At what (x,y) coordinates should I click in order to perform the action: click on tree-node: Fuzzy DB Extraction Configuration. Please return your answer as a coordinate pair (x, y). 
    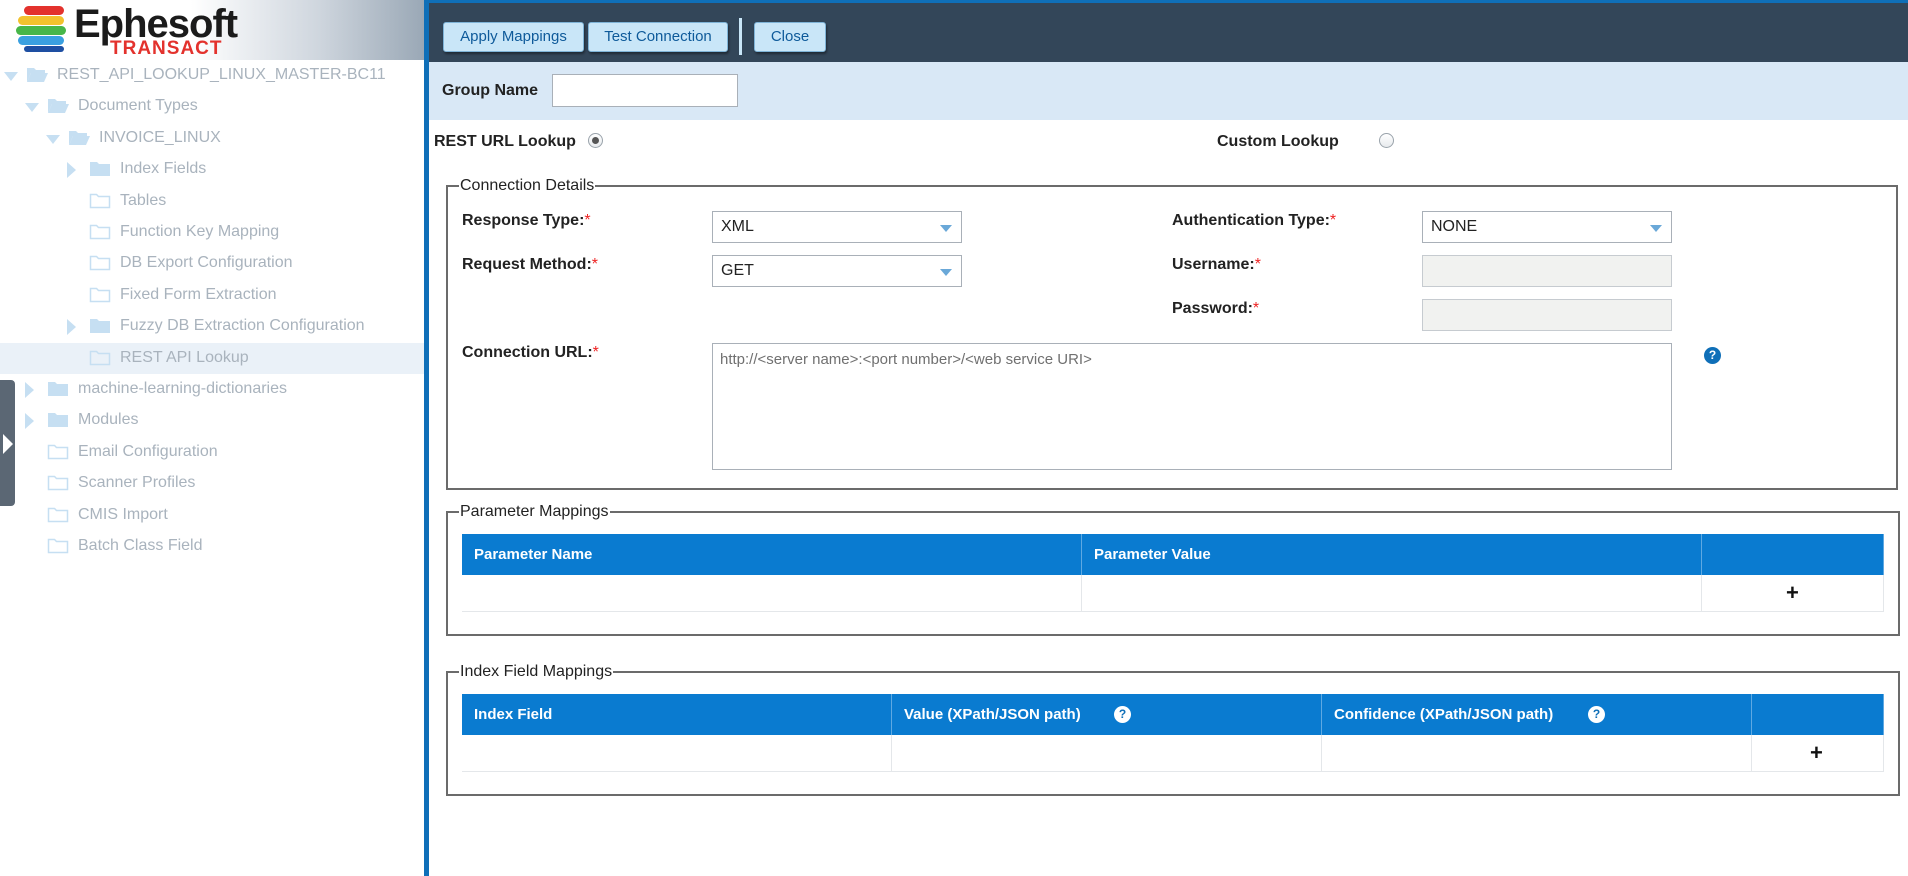
    Looking at the image, I should click on (212, 326).